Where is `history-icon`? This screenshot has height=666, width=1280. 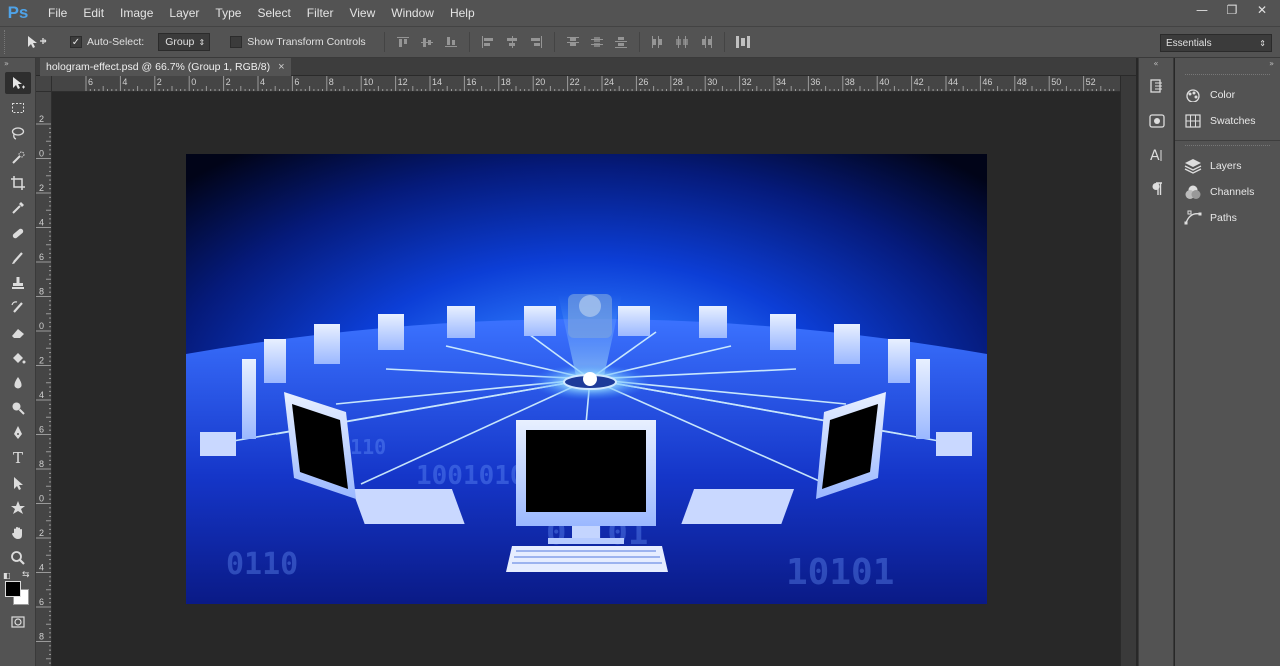 history-icon is located at coordinates (1157, 87).